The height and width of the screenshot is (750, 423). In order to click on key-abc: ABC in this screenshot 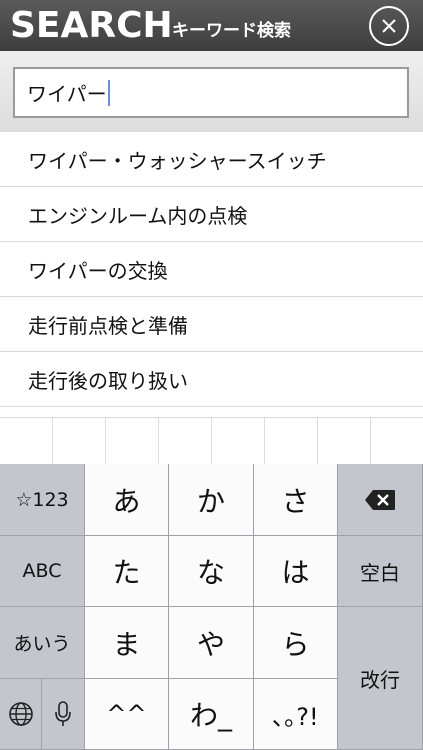, I will do `click(42, 571)`.